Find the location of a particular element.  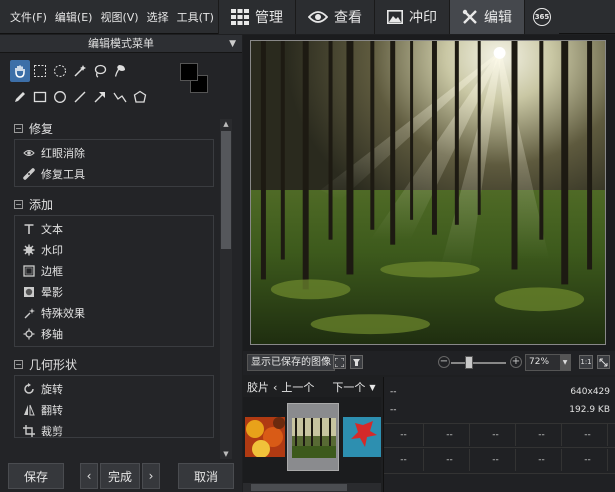

scroll-up-icon: ▲ is located at coordinates (226, 124).